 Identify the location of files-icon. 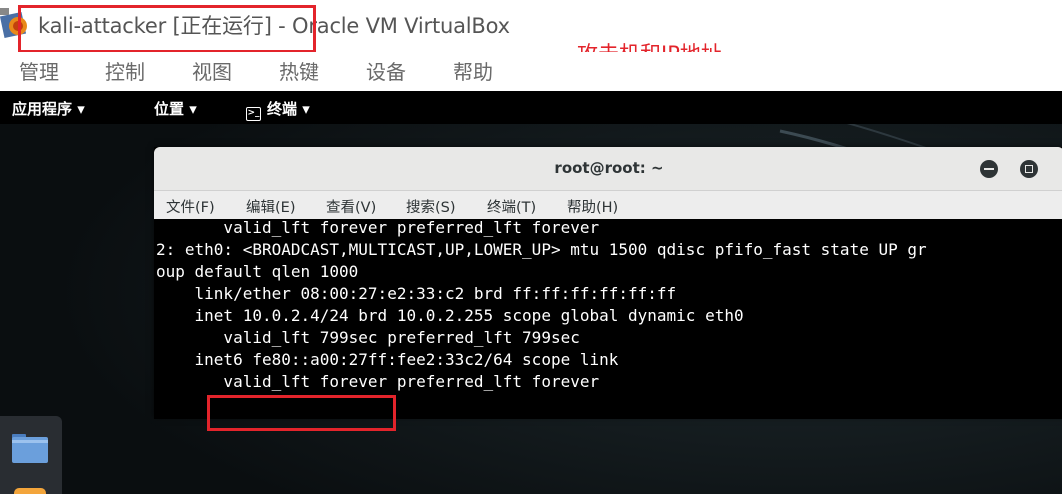
(30, 448).